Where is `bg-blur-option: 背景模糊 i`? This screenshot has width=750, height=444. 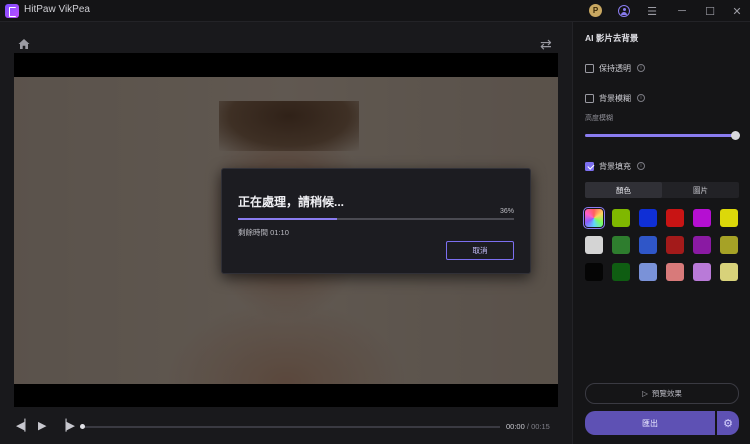
bg-blur-option: 背景模糊 i is located at coordinates (615, 98).